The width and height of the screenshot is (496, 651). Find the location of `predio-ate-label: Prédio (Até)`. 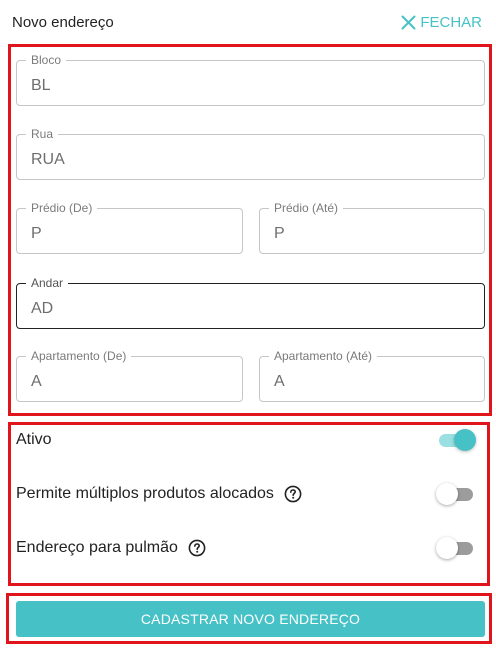

predio-ate-label: Prédio (Até) is located at coordinates (306, 208).